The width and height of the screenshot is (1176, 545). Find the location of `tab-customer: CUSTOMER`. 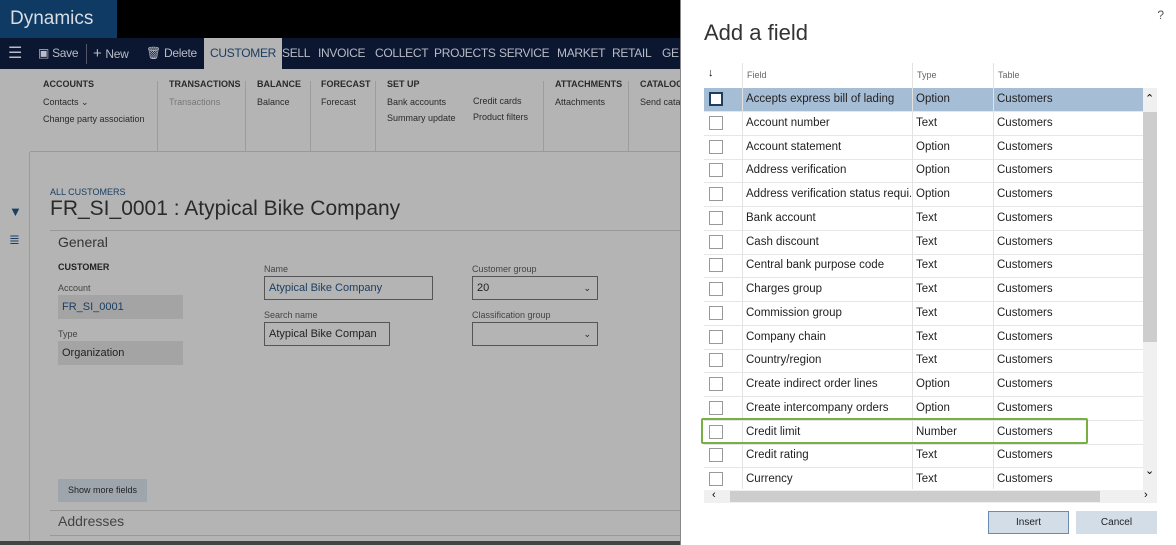

tab-customer: CUSTOMER is located at coordinates (243, 53).